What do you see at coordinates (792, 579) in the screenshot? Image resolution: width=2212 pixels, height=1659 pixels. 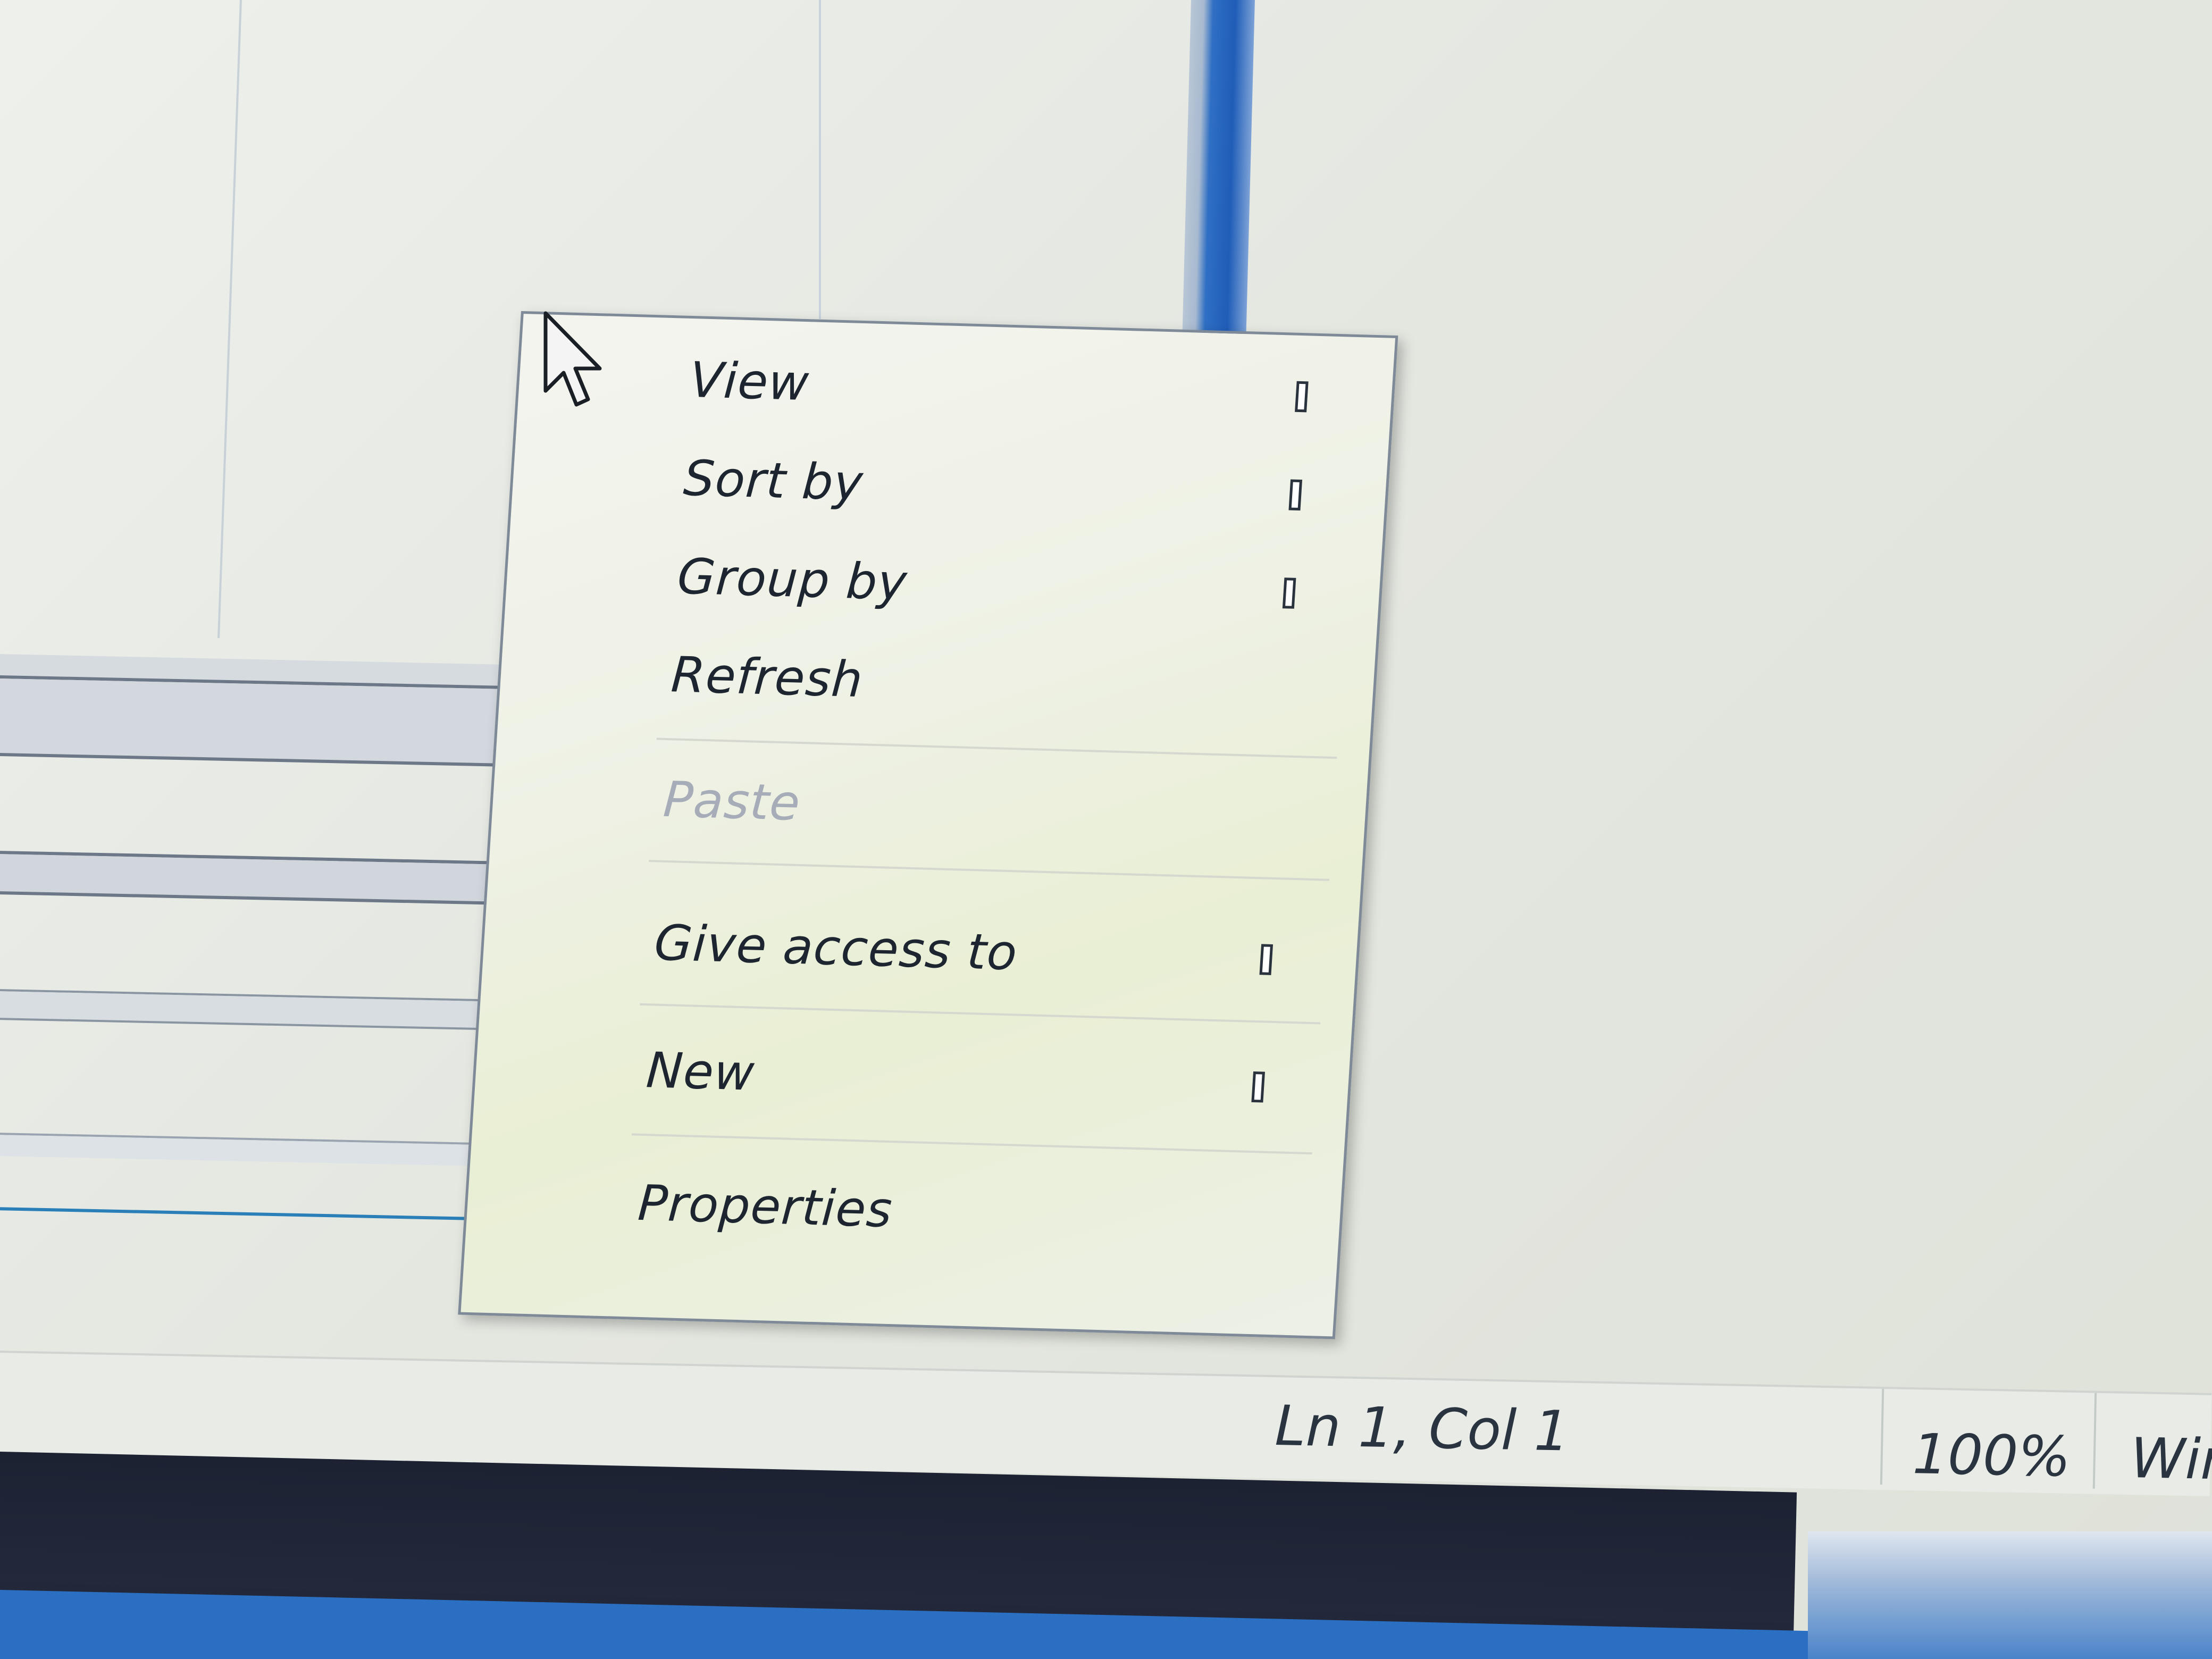 I see `menu-item-label: Group by` at bounding box center [792, 579].